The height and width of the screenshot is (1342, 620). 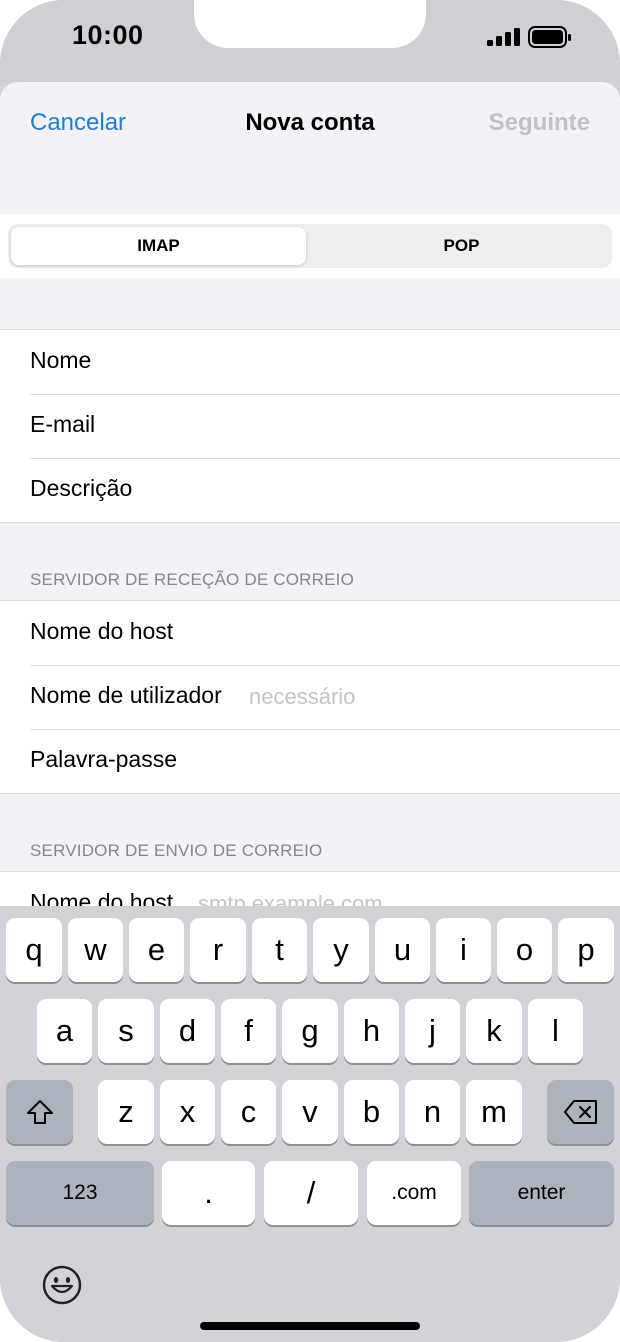 What do you see at coordinates (414, 1193) in the screenshot?
I see `dotcom-key: .com` at bounding box center [414, 1193].